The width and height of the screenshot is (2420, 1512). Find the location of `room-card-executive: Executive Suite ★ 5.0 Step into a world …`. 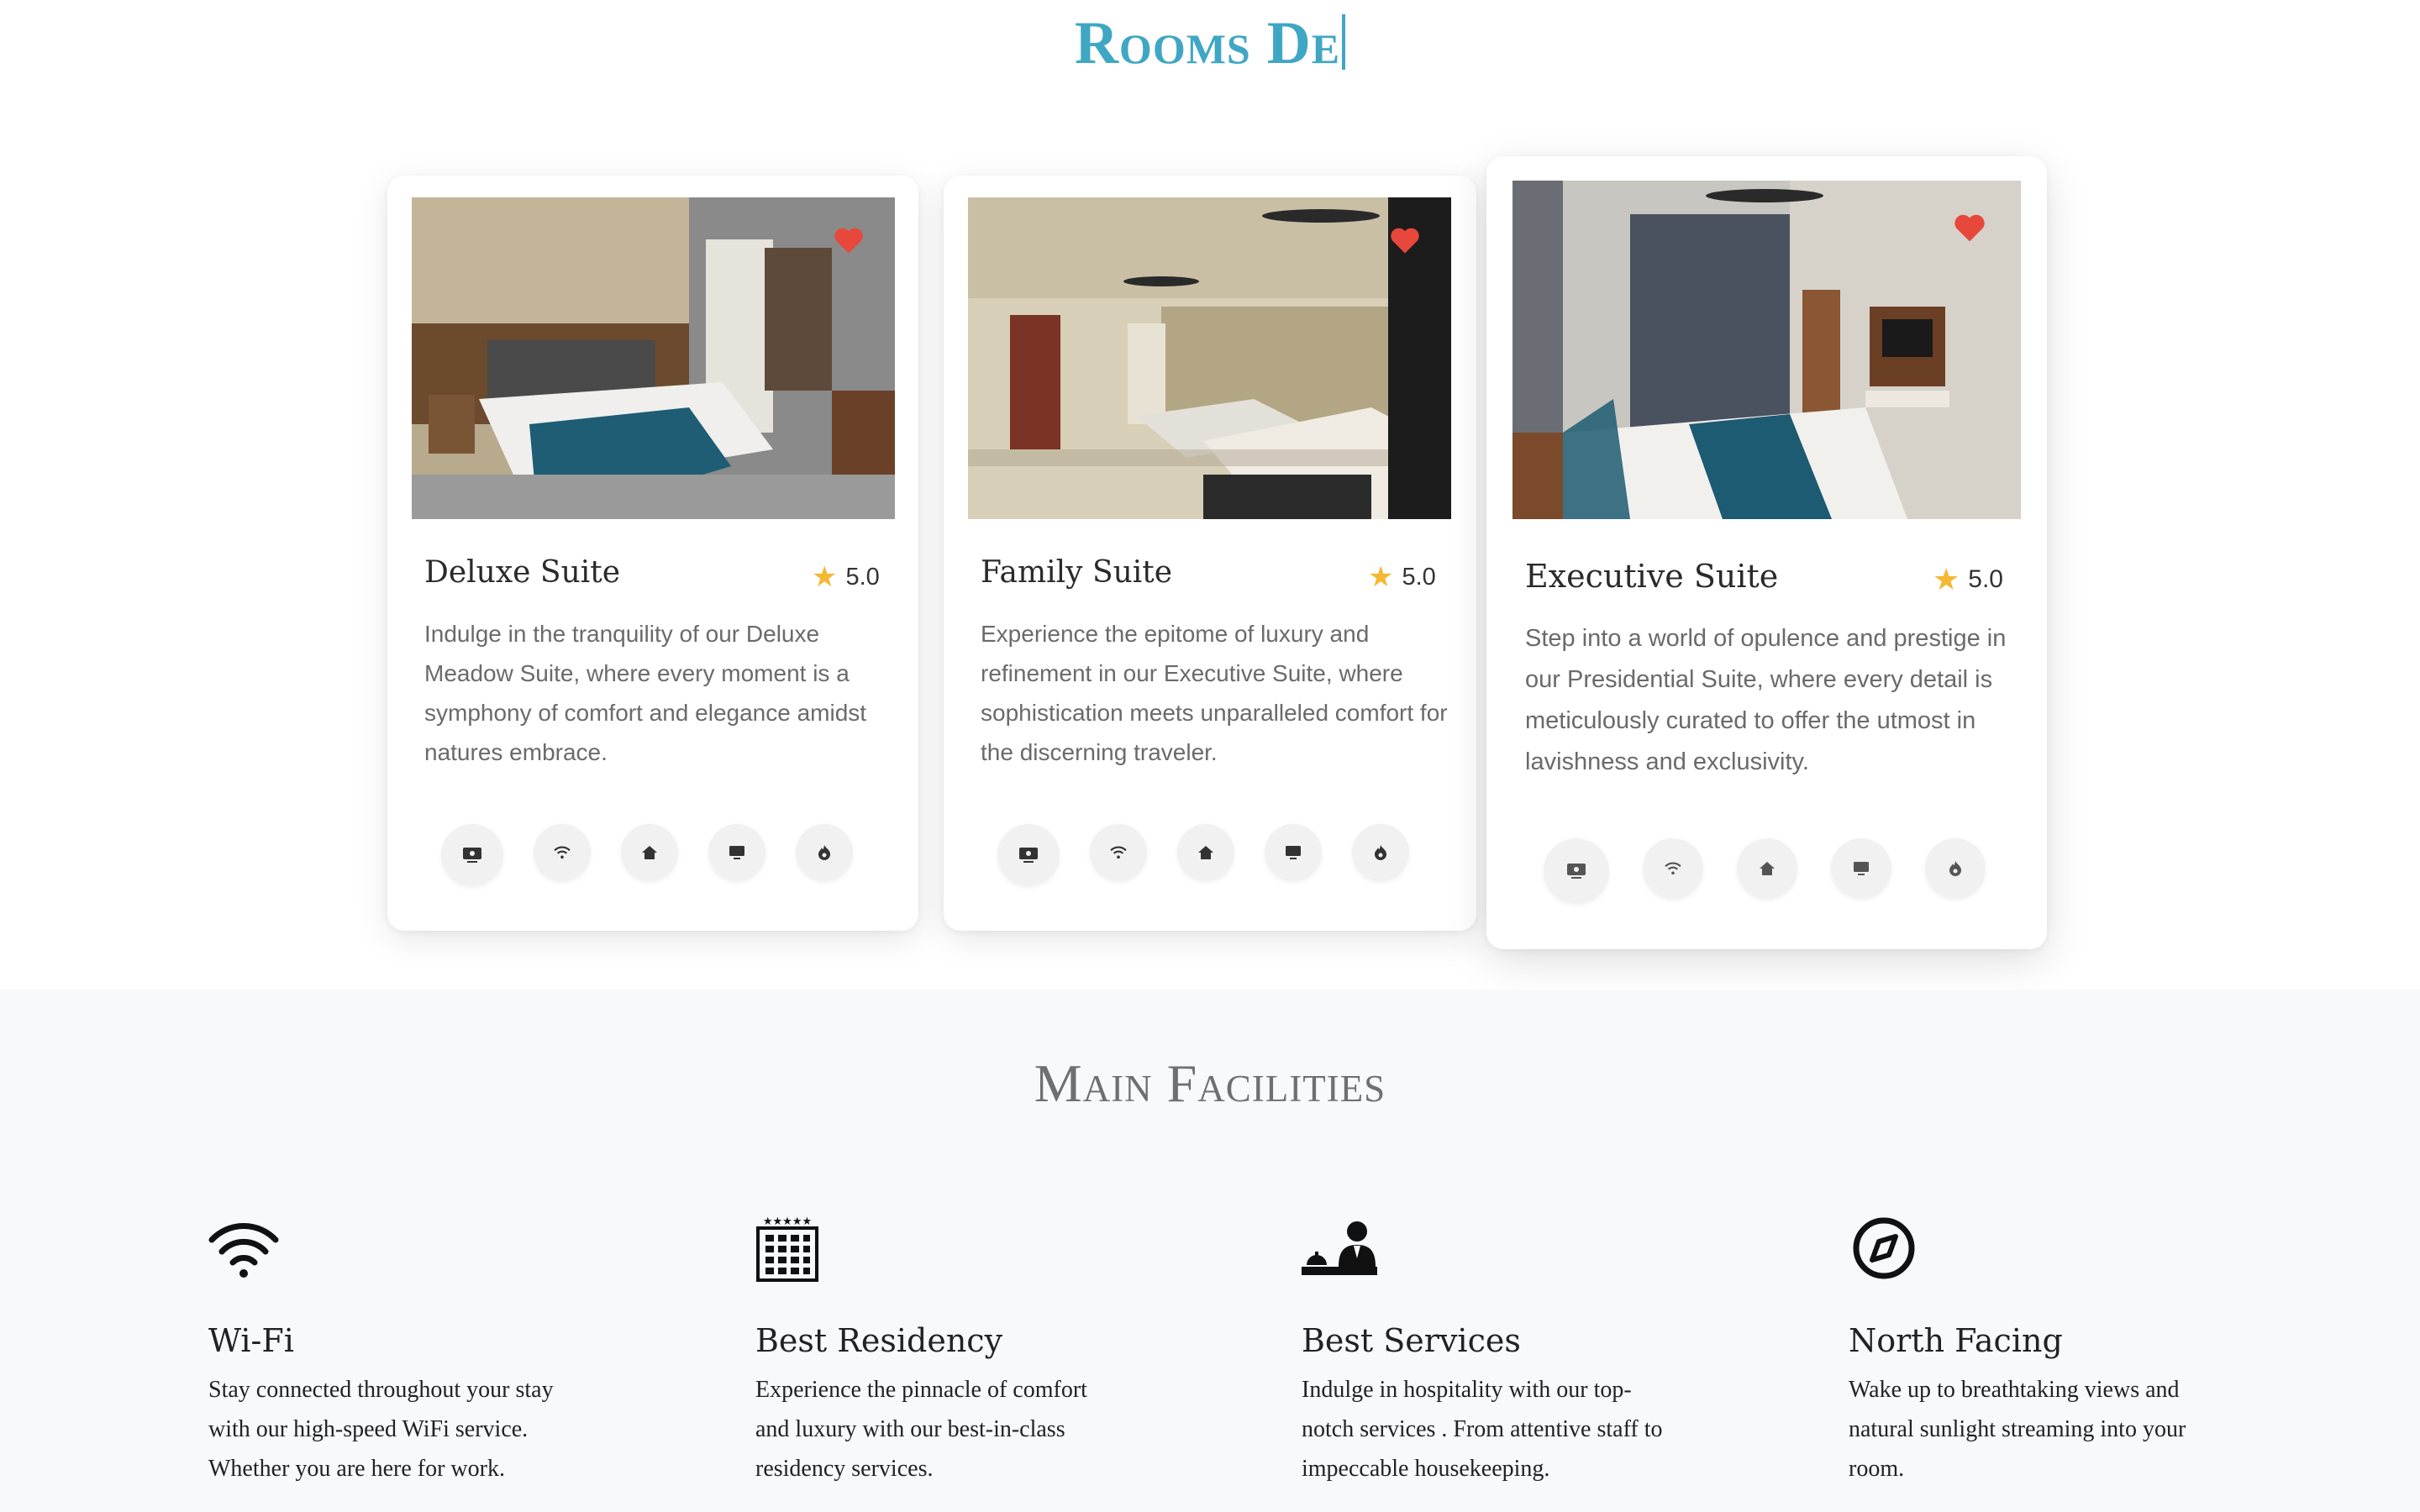

room-card-executive: Executive Suite ★ 5.0 Step into a world … is located at coordinates (1766, 552).